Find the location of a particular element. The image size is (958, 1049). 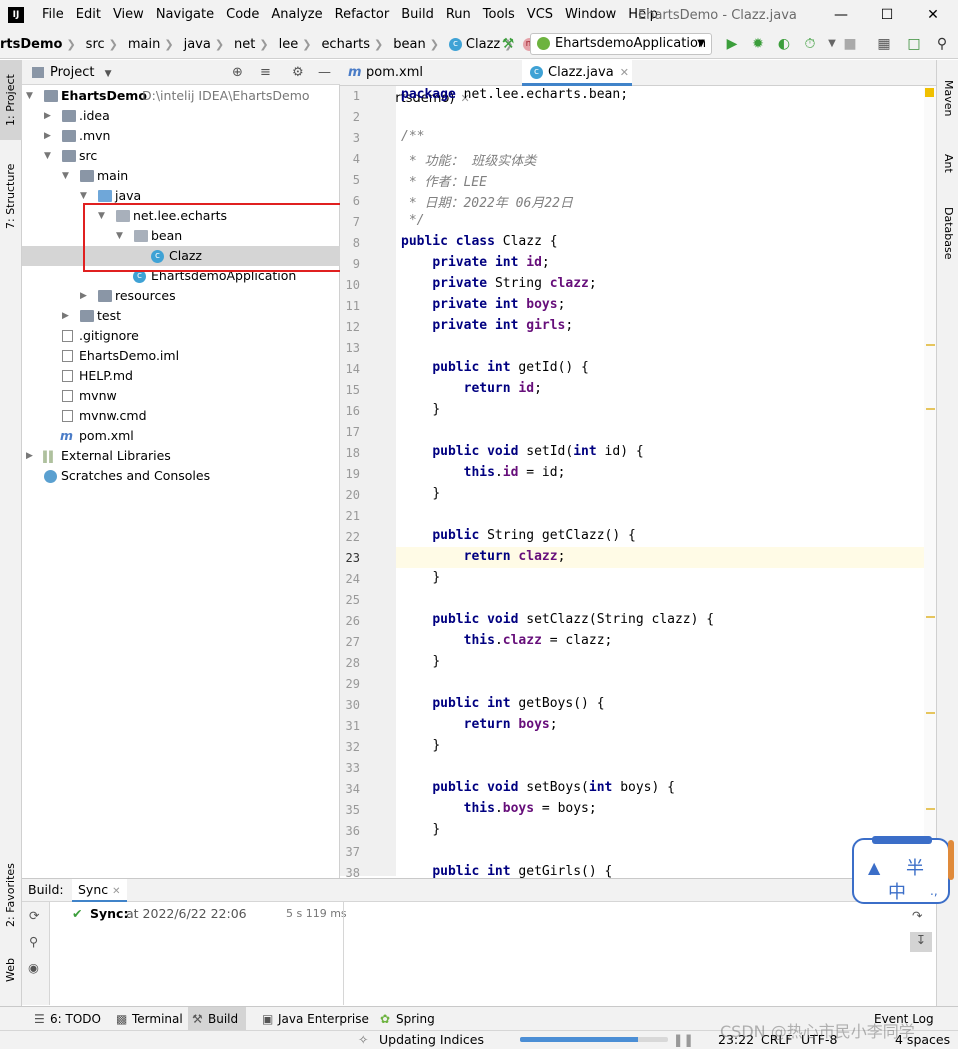

profile-icon: ⏱ is located at coordinates (810, 44).